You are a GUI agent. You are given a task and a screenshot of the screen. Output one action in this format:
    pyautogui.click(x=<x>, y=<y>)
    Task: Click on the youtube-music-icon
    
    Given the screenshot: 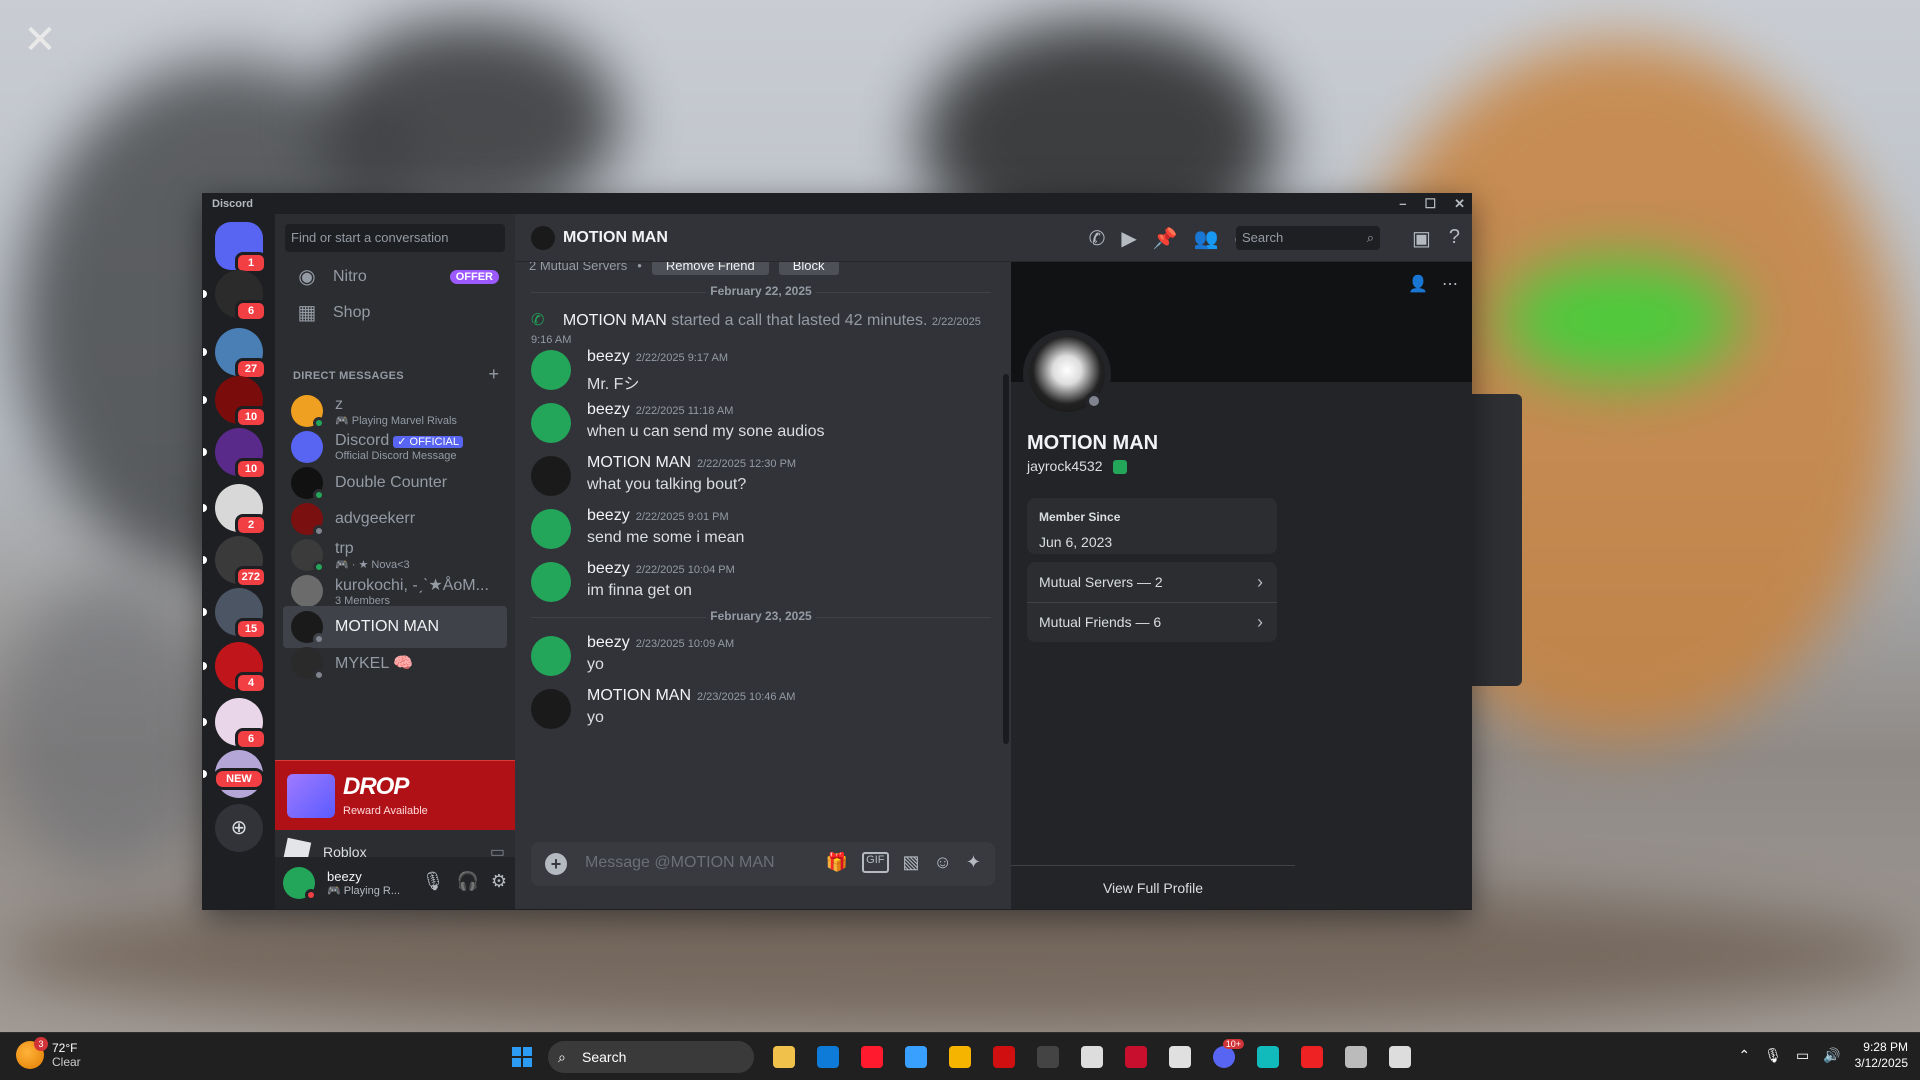 What is the action you would take?
    pyautogui.click(x=1312, y=1057)
    